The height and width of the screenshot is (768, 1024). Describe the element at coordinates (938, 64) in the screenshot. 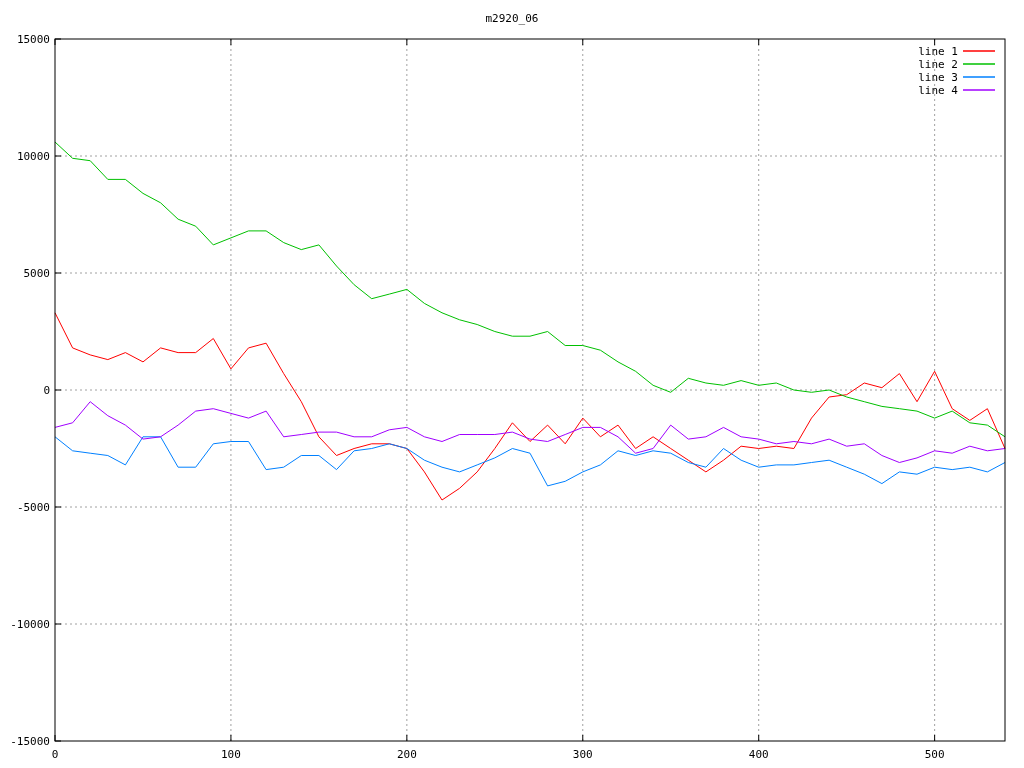

I see `legend-label: line 2` at that location.